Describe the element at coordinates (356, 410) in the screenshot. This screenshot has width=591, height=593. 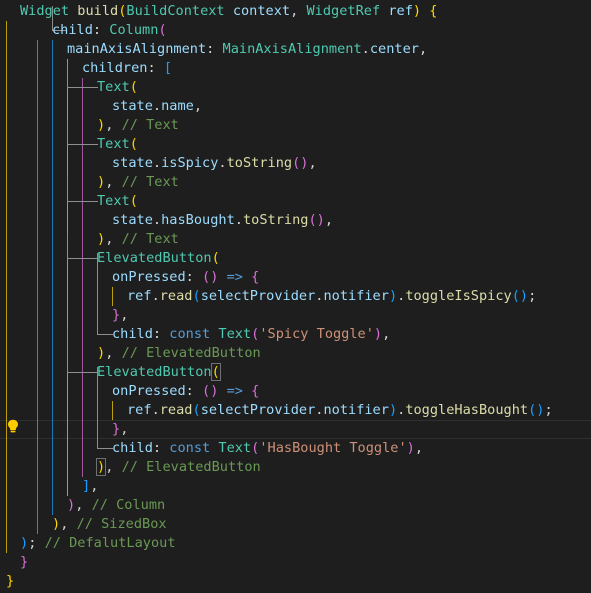
I see `code-token: notifier` at that location.